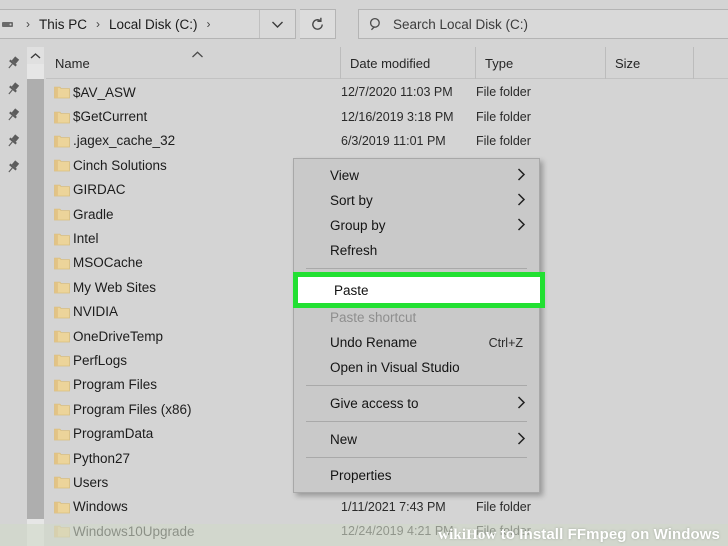 This screenshot has width=728, height=546. What do you see at coordinates (345, 175) in the screenshot?
I see `context-menu-item-label: View` at bounding box center [345, 175].